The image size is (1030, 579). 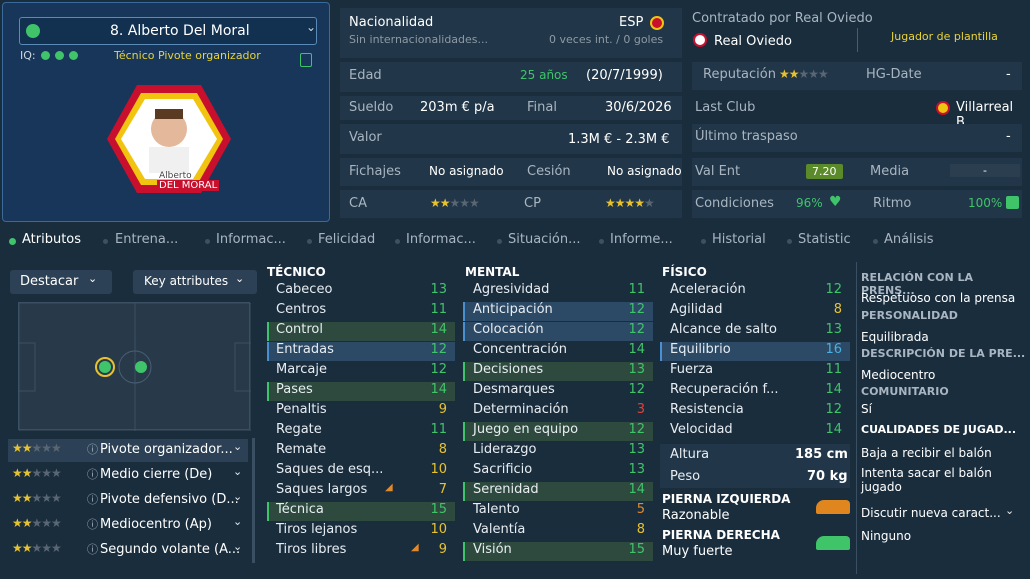 I want to click on left-foot-value: Razonable, so click(x=696, y=515).